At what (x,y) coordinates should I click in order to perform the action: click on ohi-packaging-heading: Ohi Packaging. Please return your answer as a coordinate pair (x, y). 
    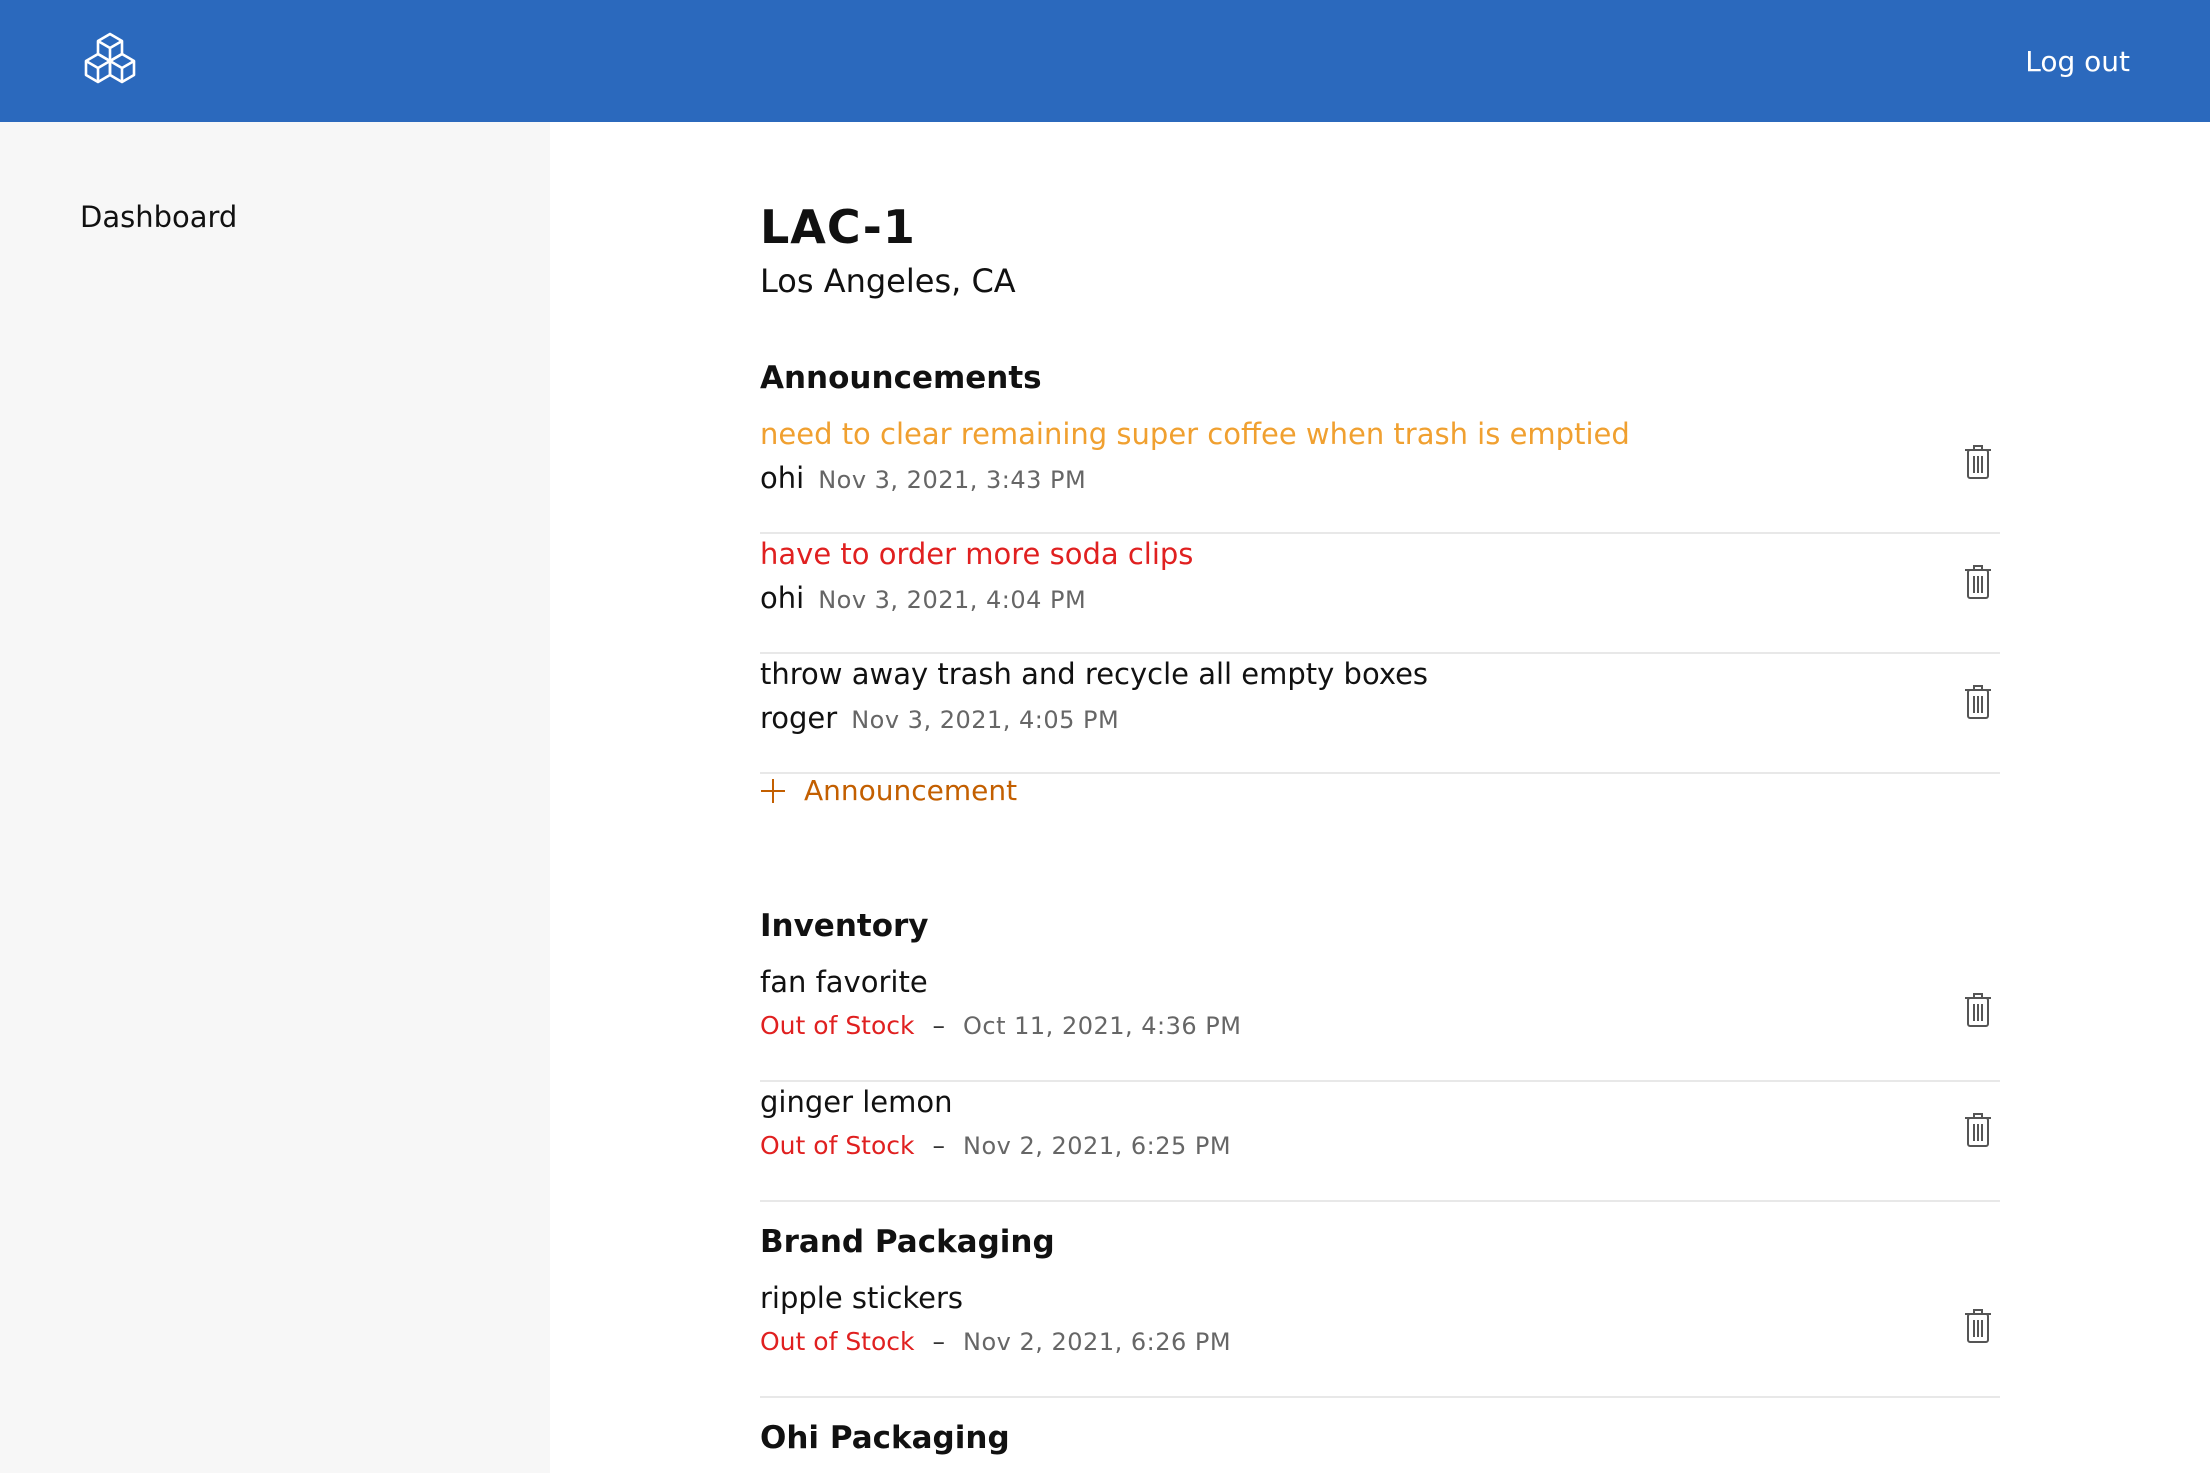
    Looking at the image, I should click on (885, 1438).